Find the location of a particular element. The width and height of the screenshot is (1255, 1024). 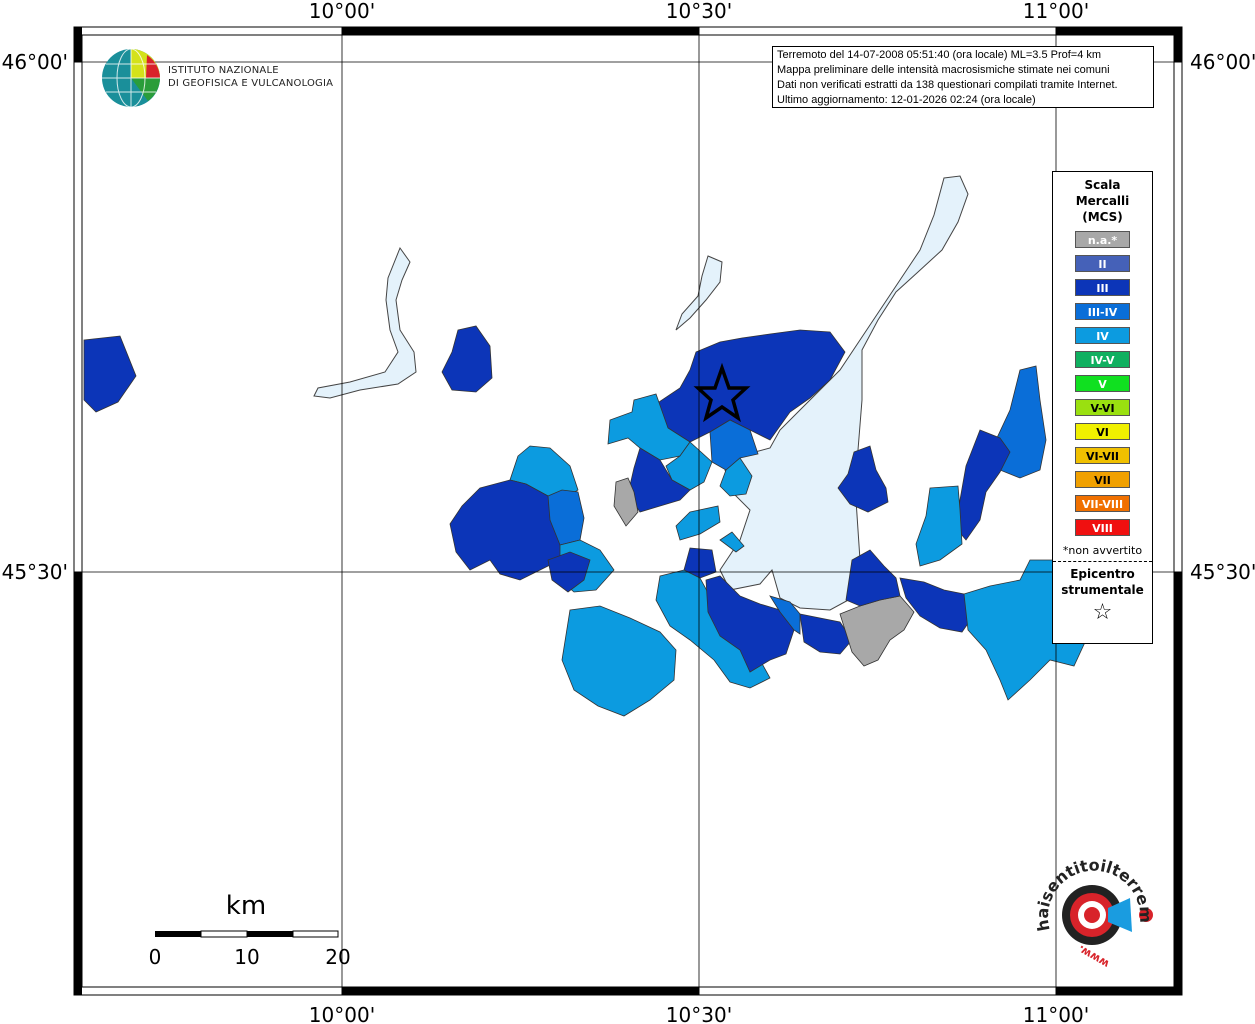

lon-label-bottom-2: 10°30' is located at coordinates (699, 1013).